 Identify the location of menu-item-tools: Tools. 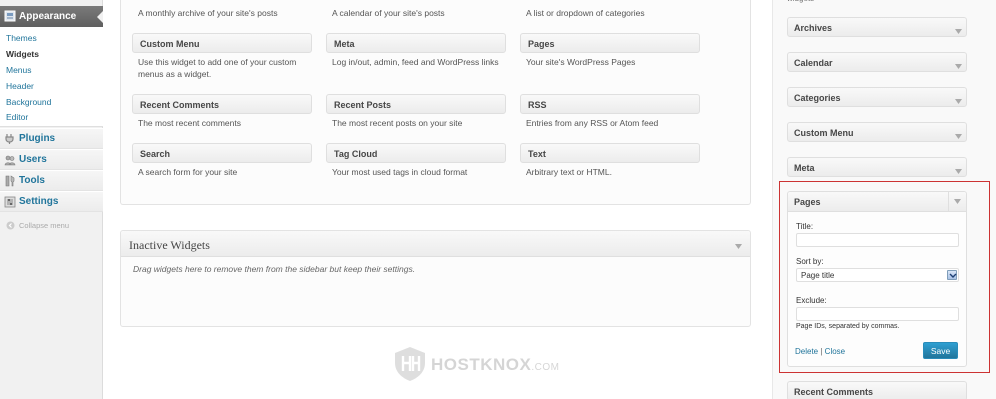
(51, 180).